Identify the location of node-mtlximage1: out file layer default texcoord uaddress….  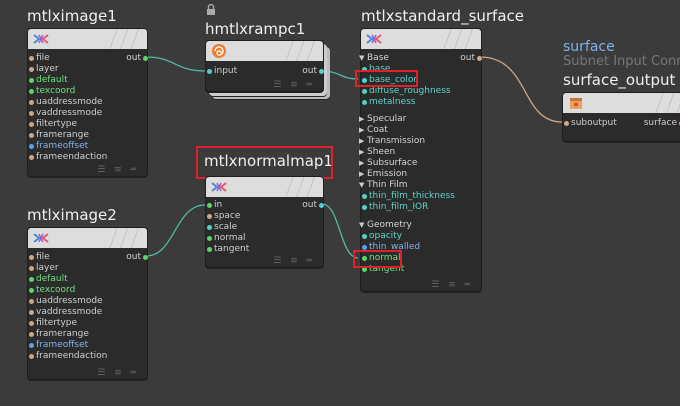
(87, 102).